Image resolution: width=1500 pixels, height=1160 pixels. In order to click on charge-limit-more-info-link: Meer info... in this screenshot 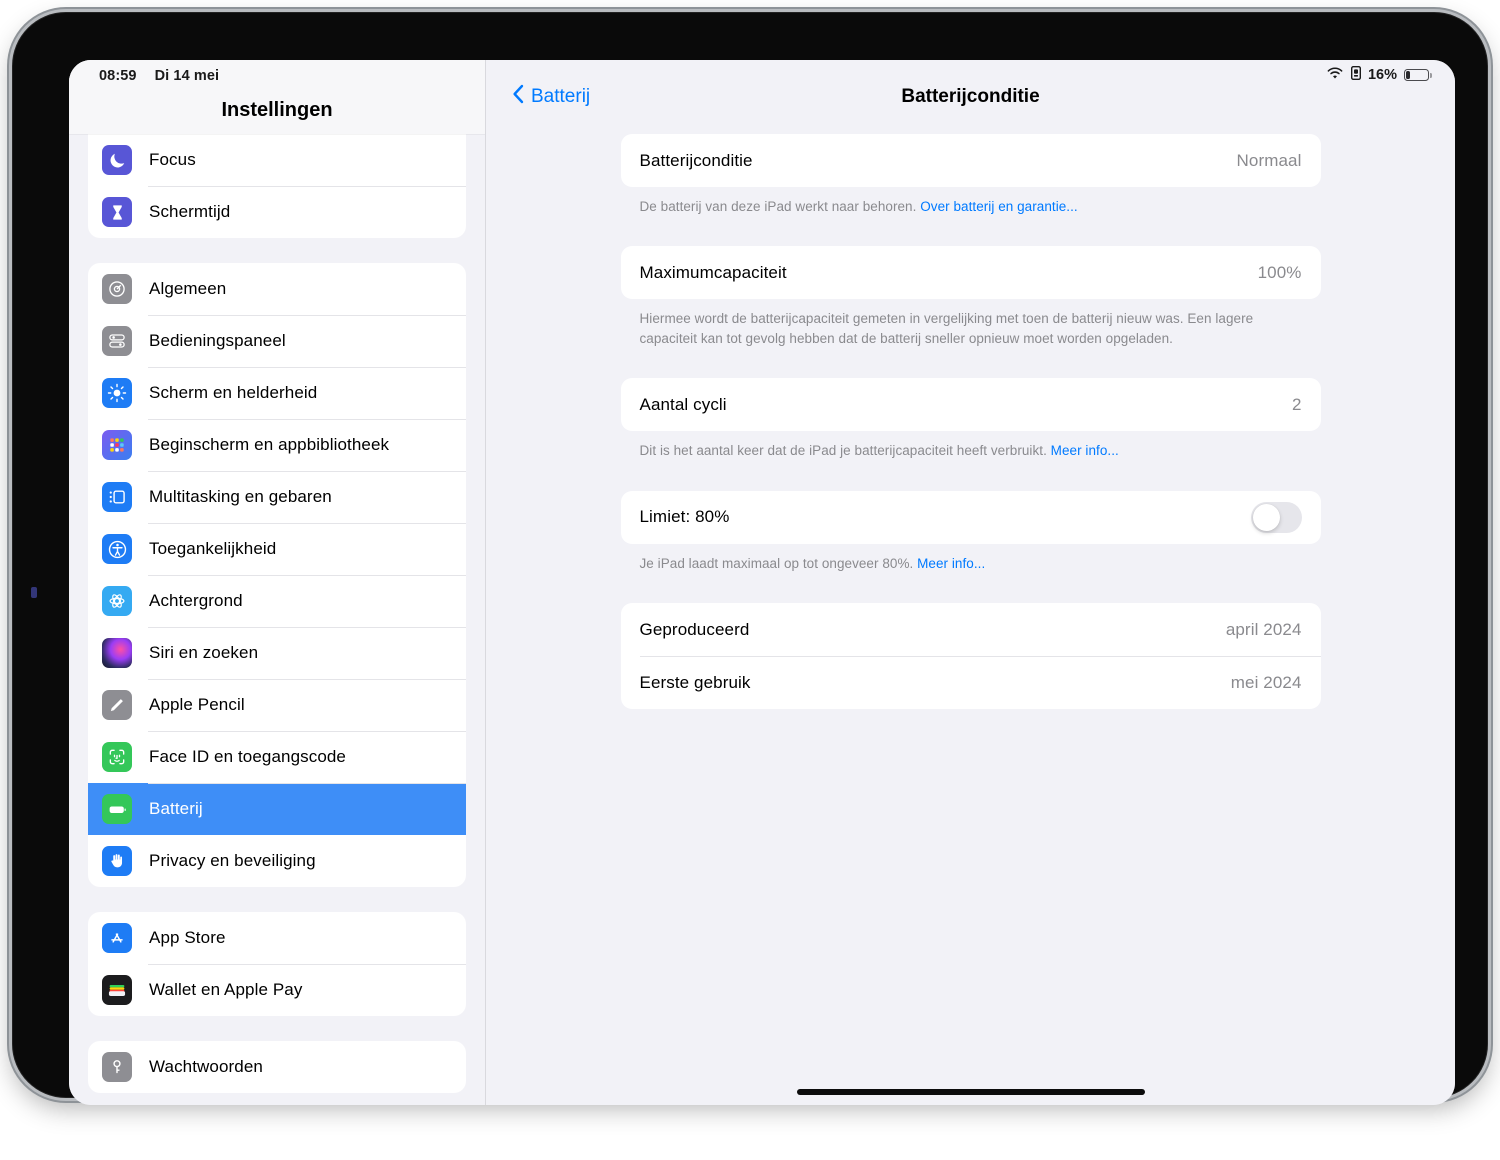, I will do `click(951, 563)`.